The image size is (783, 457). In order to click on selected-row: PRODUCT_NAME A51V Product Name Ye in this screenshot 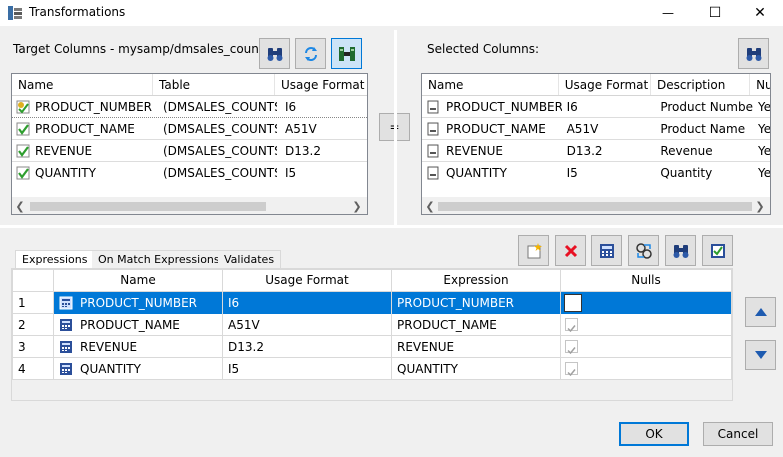, I will do `click(596, 129)`.